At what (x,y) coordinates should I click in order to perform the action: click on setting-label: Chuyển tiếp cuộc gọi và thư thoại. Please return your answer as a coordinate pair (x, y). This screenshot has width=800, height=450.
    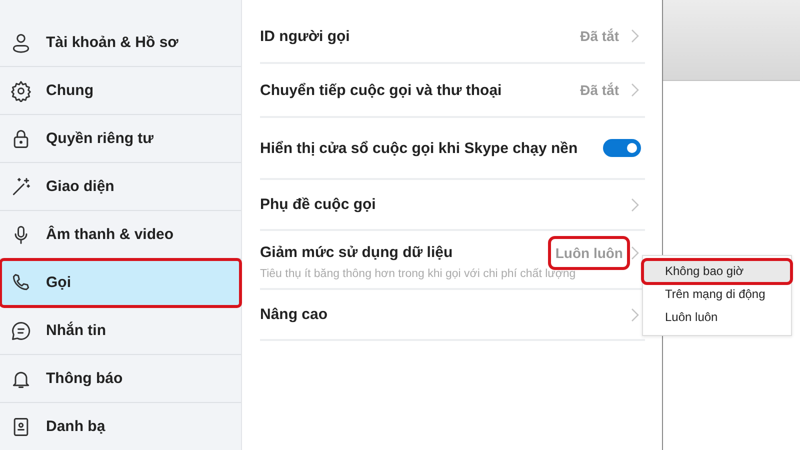
    Looking at the image, I should click on (381, 90).